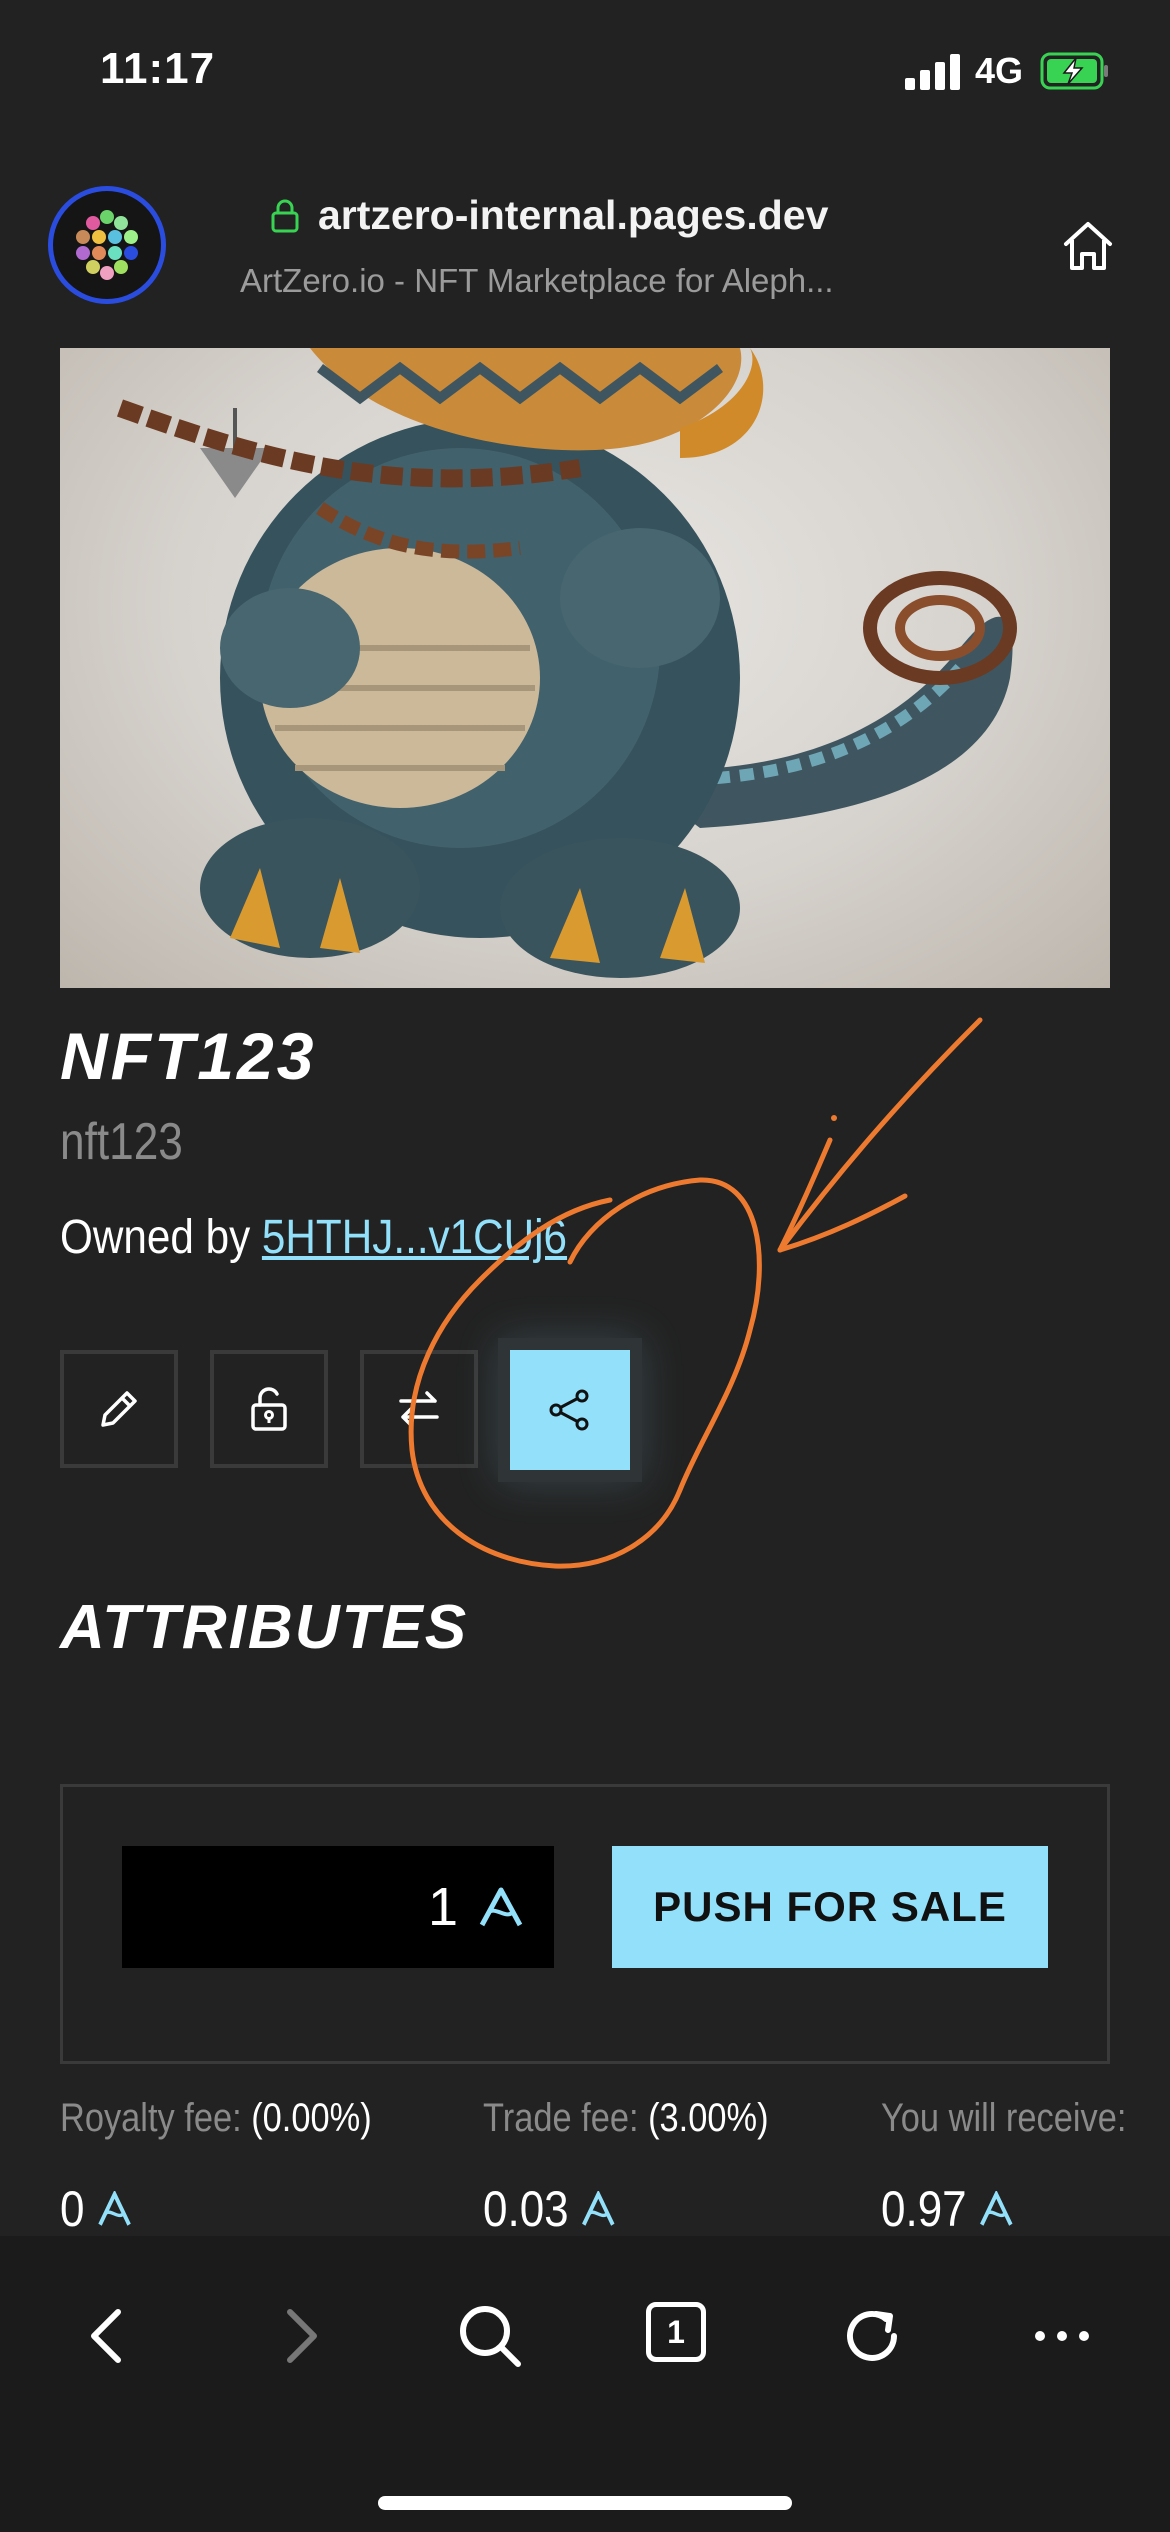  What do you see at coordinates (156, 2118) in the screenshot?
I see `royalty-label: Royalty fee:` at bounding box center [156, 2118].